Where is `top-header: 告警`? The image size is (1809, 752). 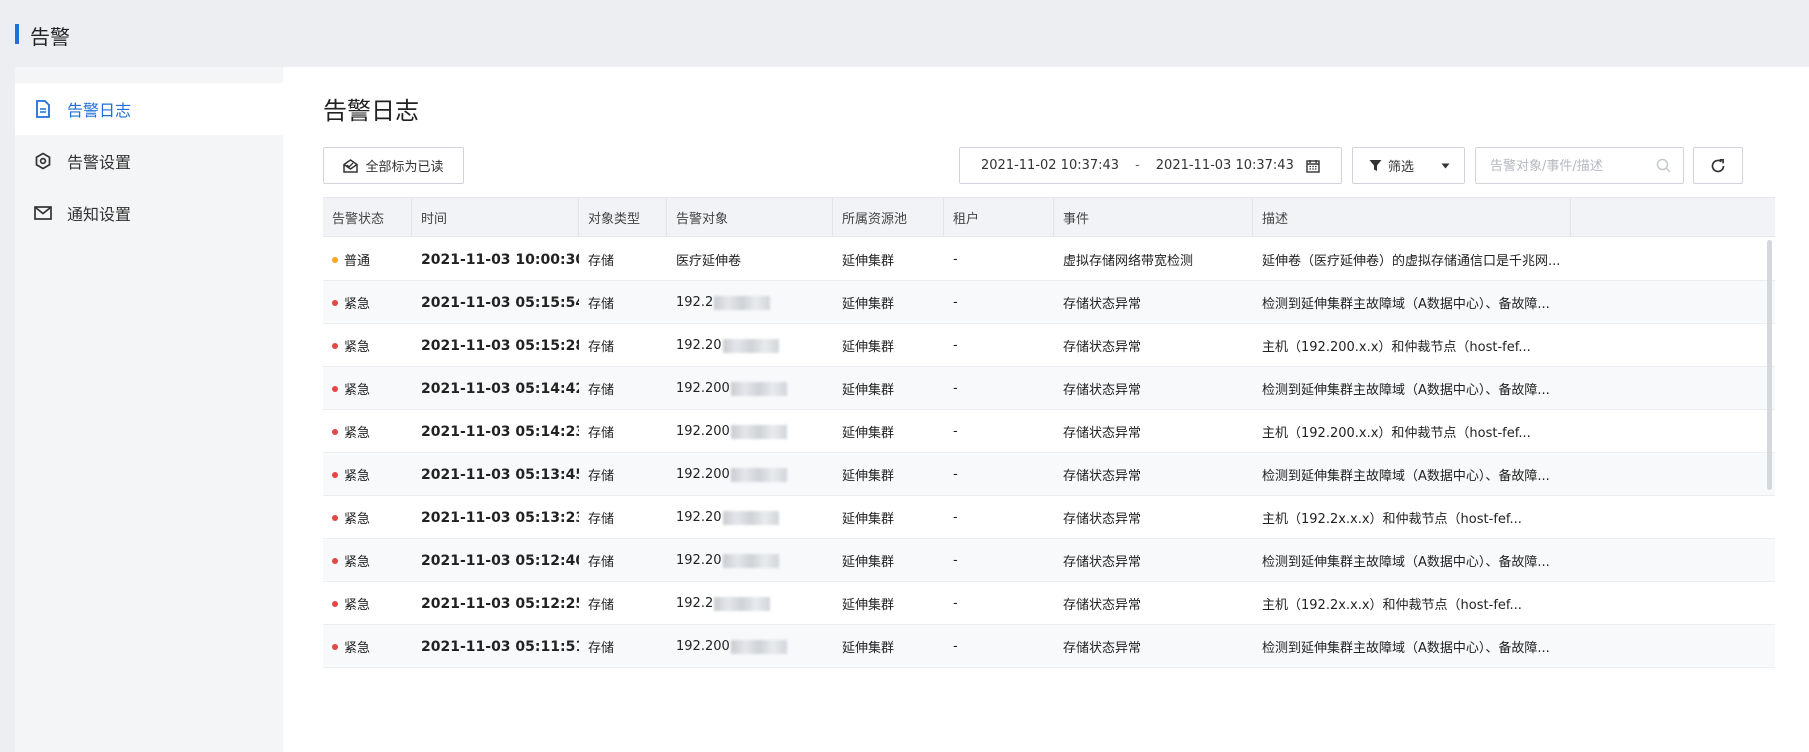 top-header: 告警 is located at coordinates (904, 33).